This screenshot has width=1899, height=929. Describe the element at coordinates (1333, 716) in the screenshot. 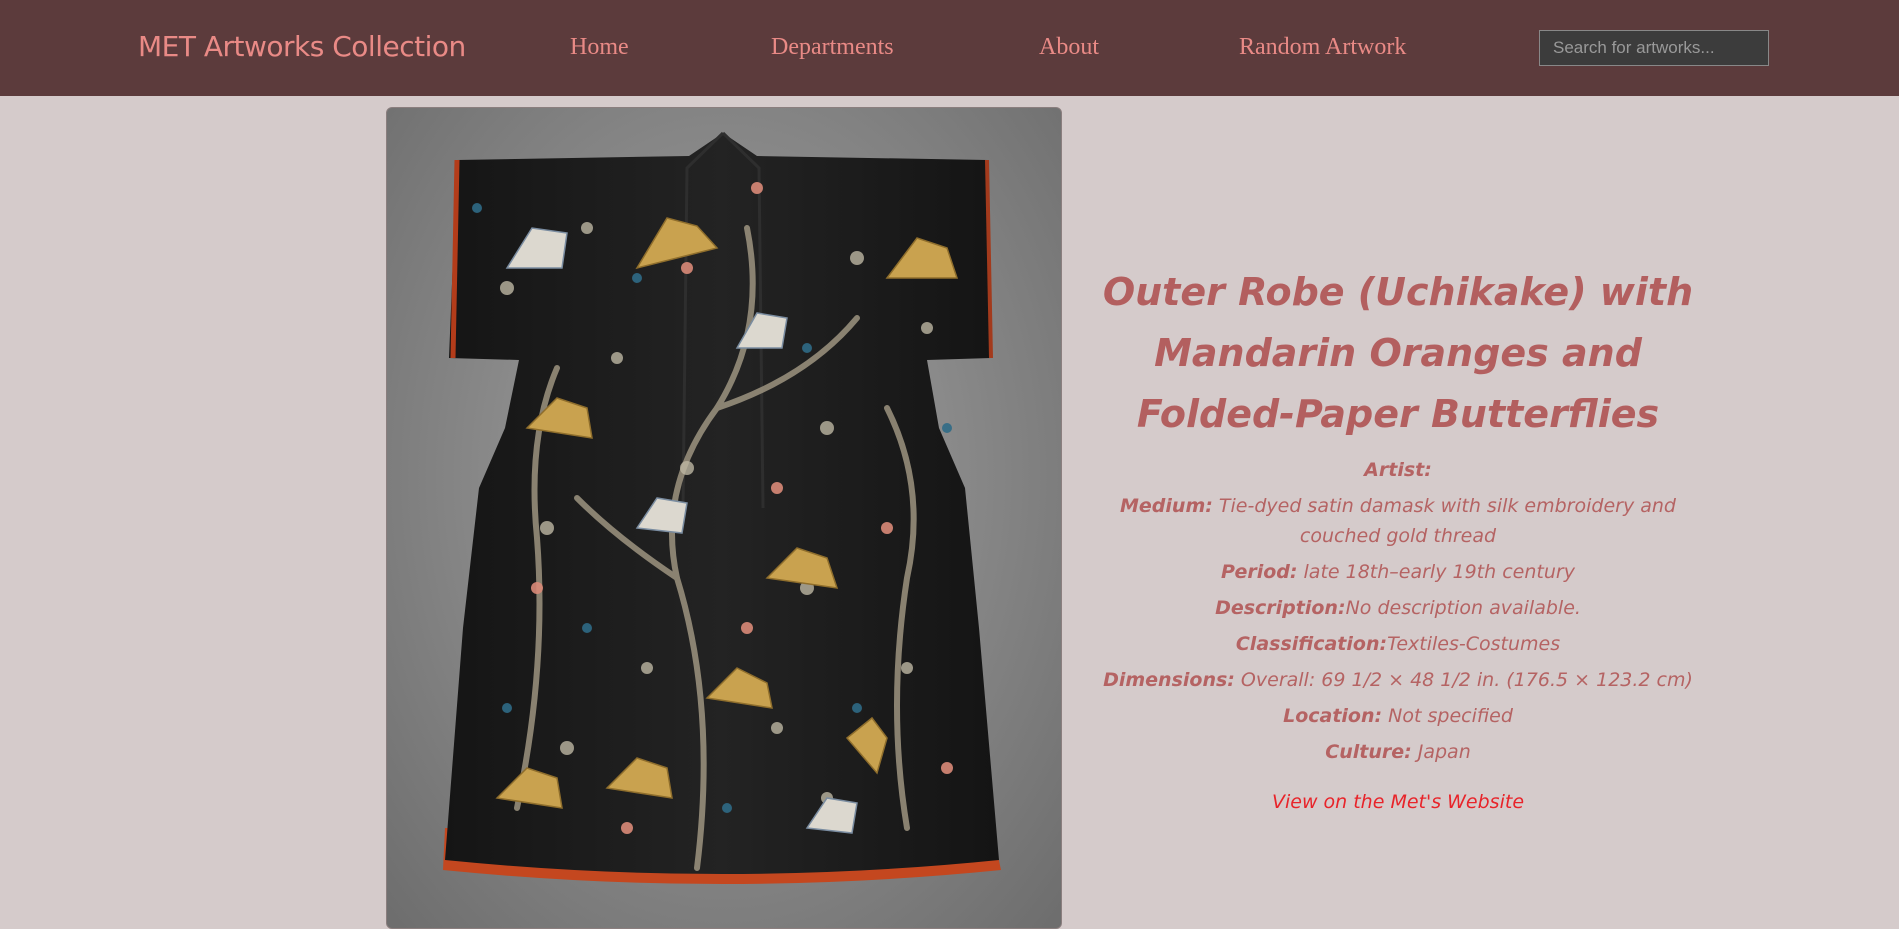

I see `field-label: Location:` at that location.